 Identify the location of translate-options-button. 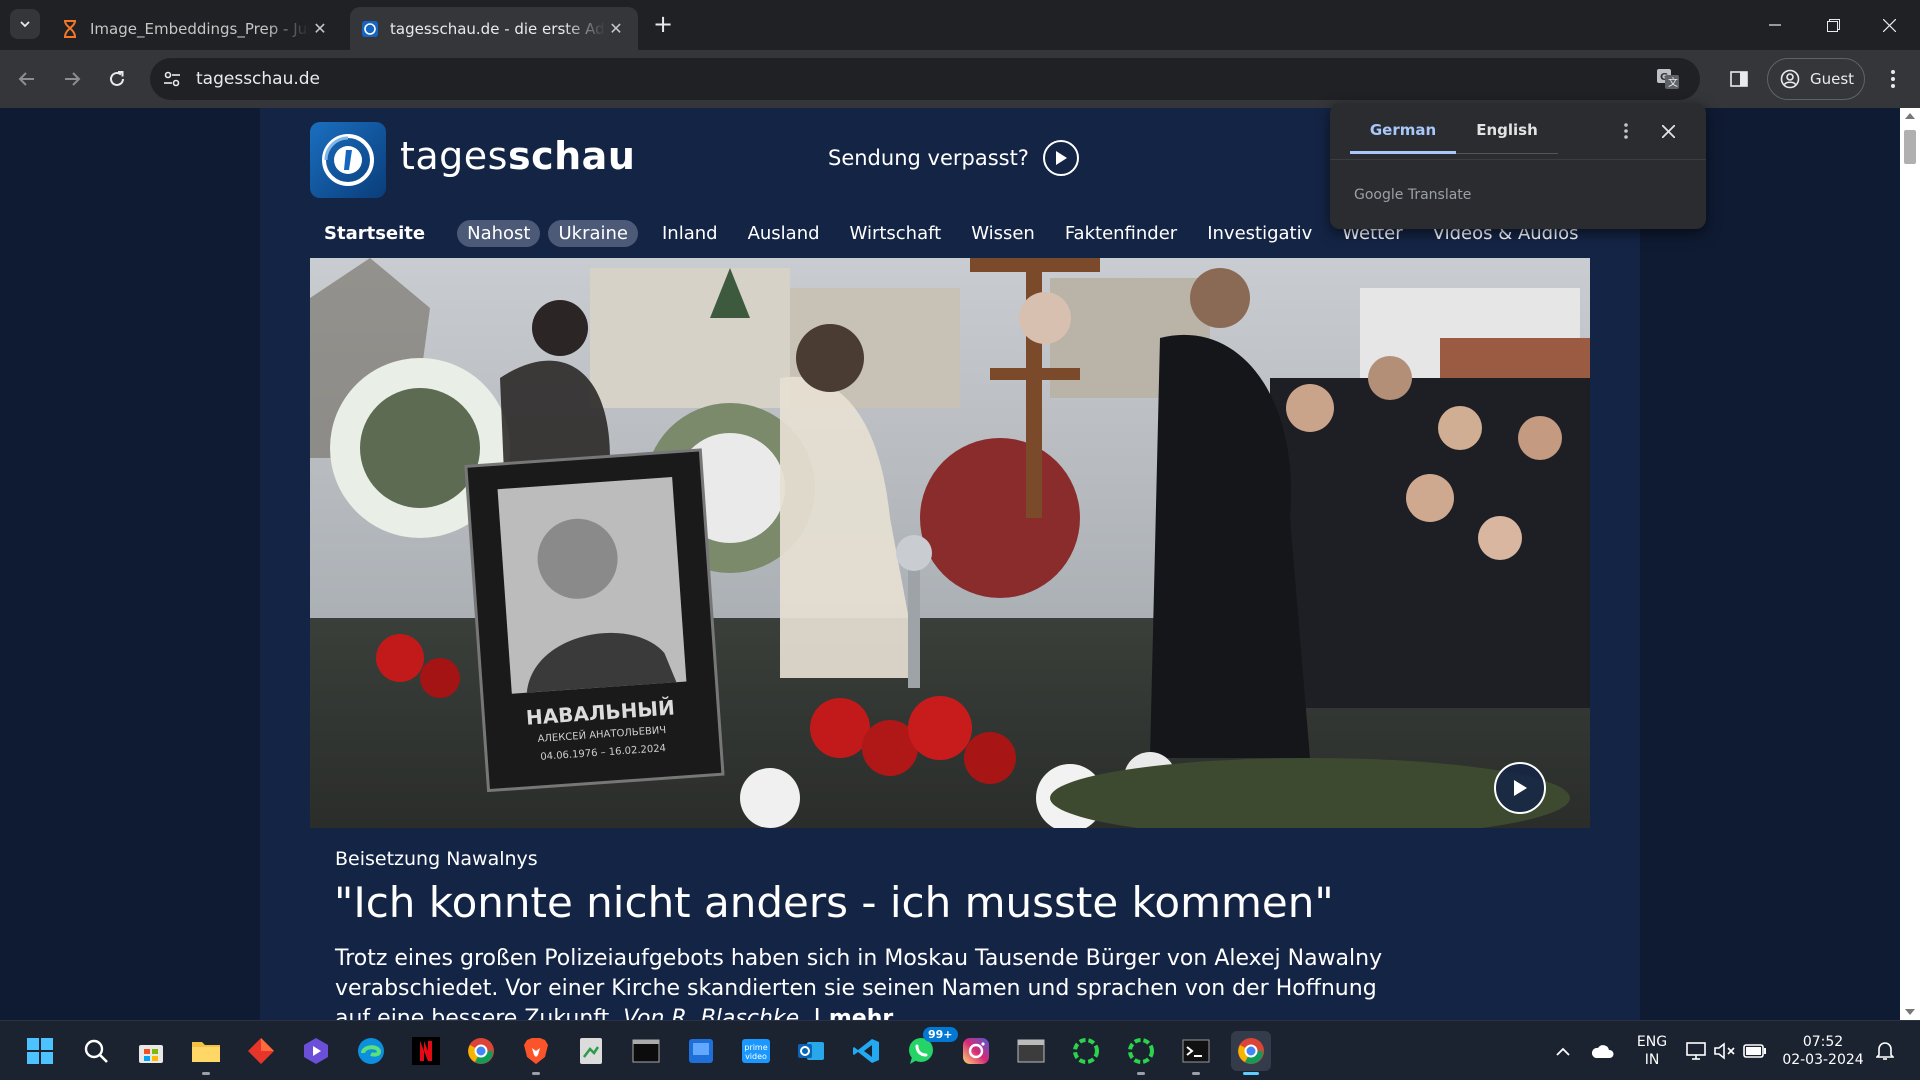
(1626, 131).